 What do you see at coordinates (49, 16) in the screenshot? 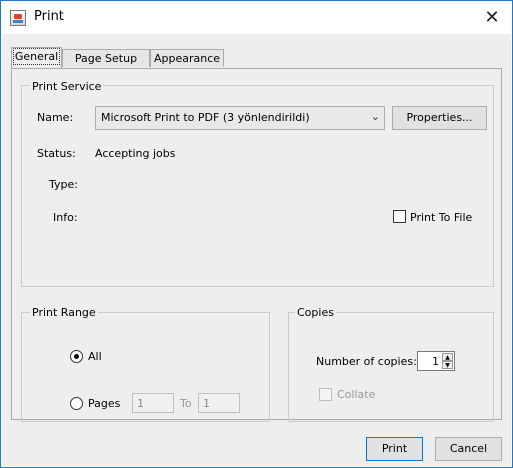
I see `window-title: Print` at bounding box center [49, 16].